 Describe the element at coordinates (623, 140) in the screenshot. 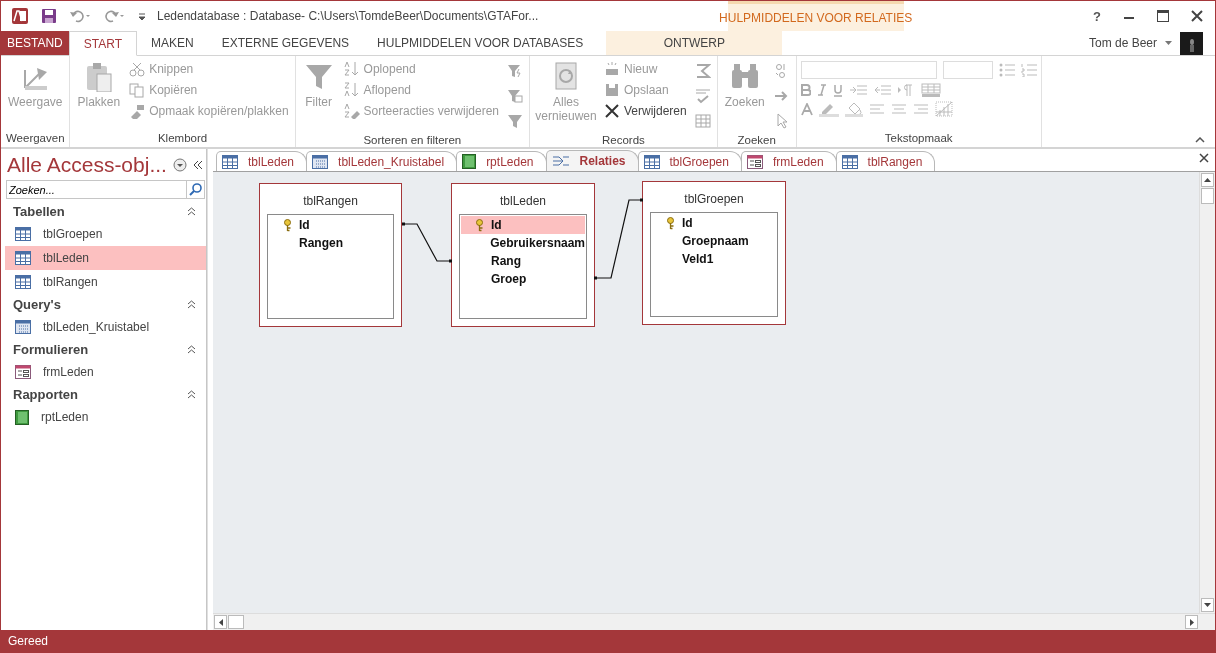

I see `group-label: Records` at that location.